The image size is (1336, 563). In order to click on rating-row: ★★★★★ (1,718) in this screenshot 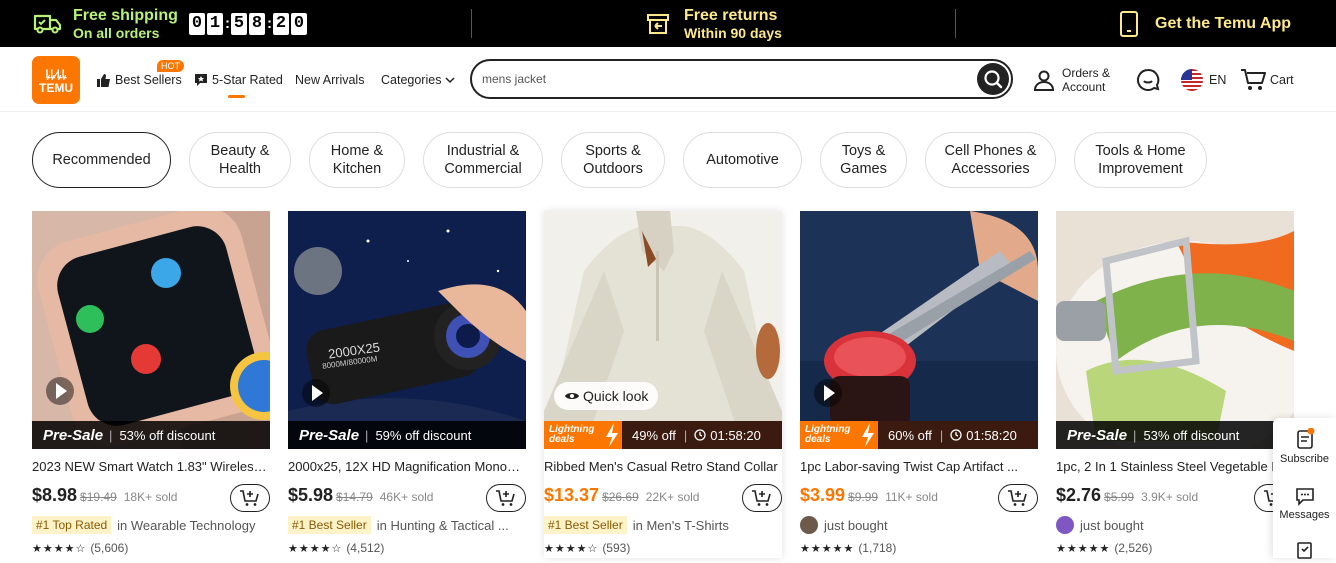, I will do `click(848, 548)`.